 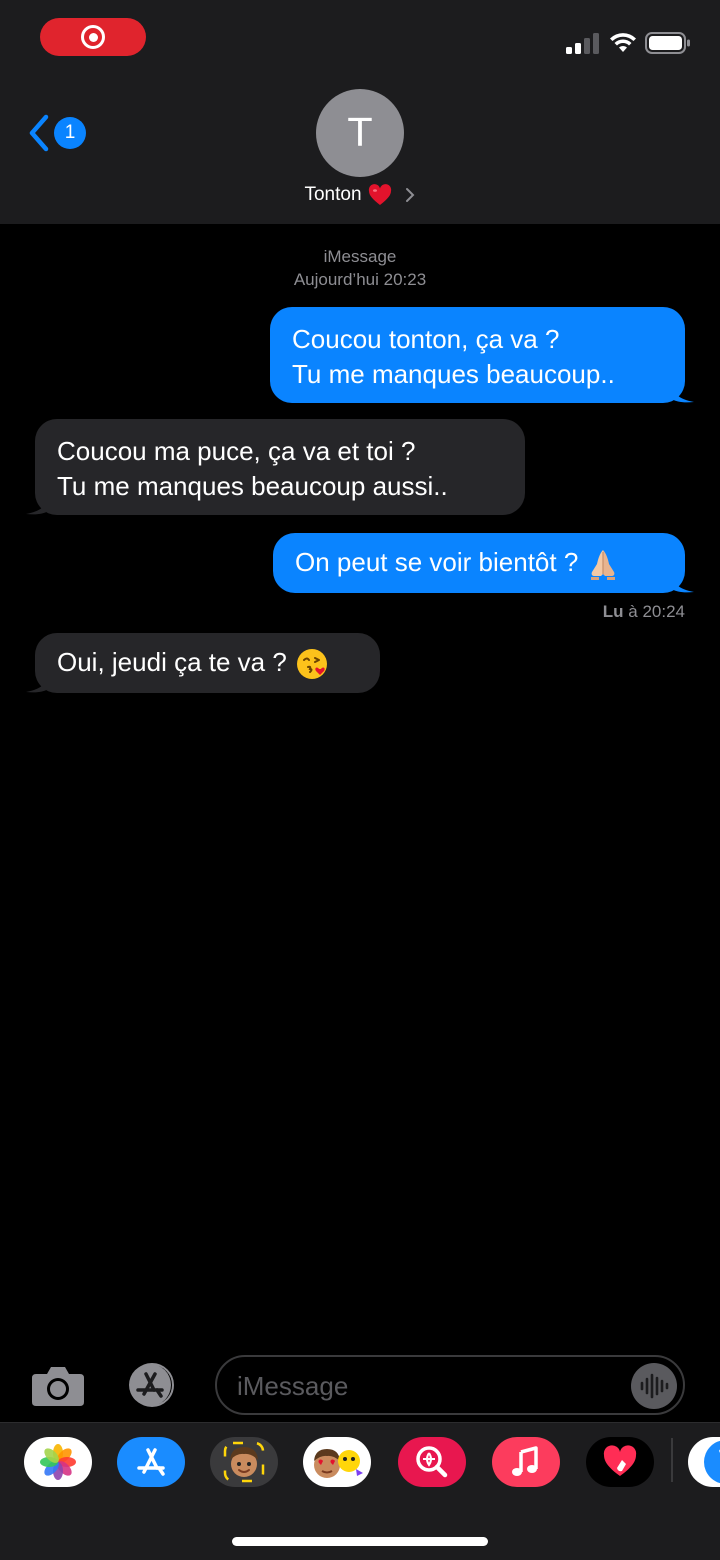 I want to click on message-text: Oui, jeudi ça te va ?, so click(x=207, y=663).